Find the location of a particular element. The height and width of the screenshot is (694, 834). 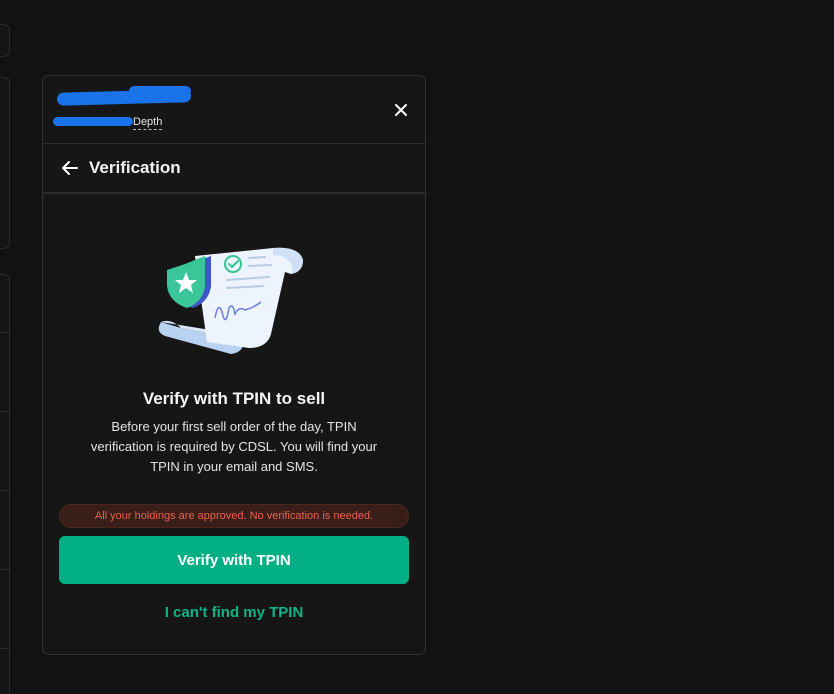

cant-find-tpin-link: I can't find my TPIN is located at coordinates (234, 612).